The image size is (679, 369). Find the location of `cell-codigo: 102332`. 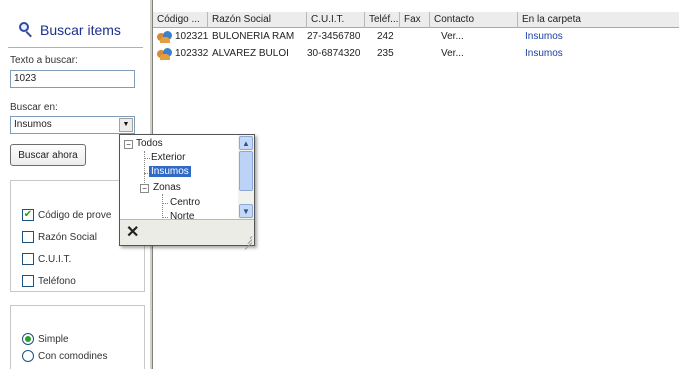

cell-codigo: 102332 is located at coordinates (191, 53).